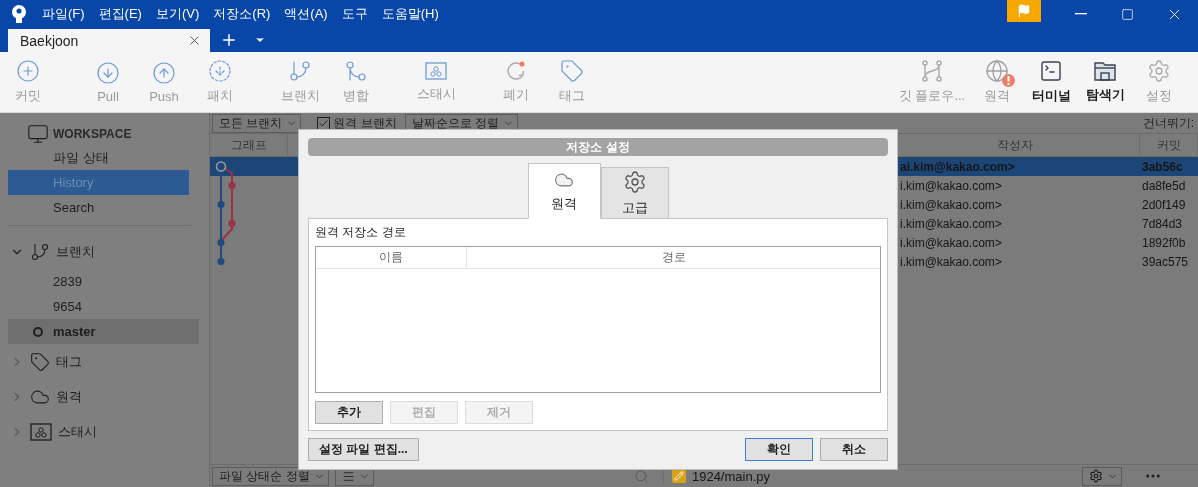 Image resolution: width=1198 pixels, height=487 pixels. Describe the element at coordinates (410, 14) in the screenshot. I see `menu-item: 도움말(H)` at that location.